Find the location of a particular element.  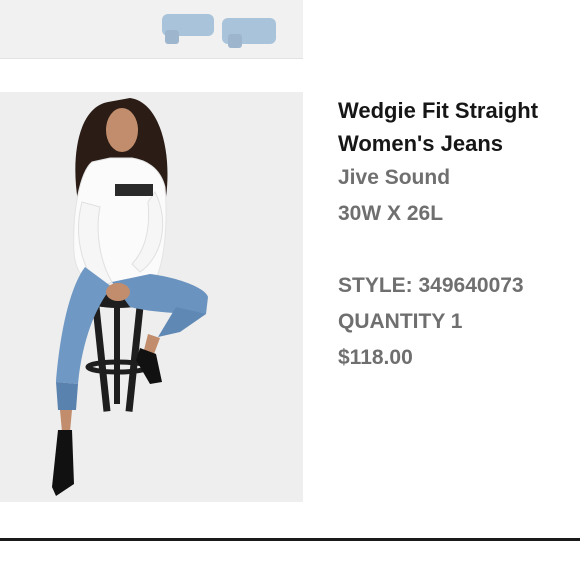

item-divider is located at coordinates (151, 58).